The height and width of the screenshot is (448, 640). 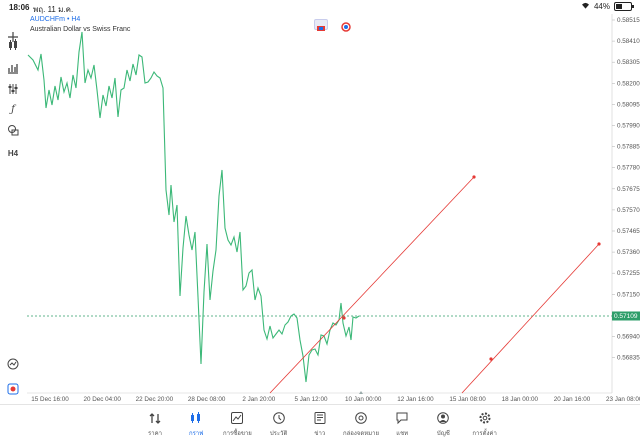 I want to click on time-axis-label: 12 Jan 16:00, so click(x=415, y=399).